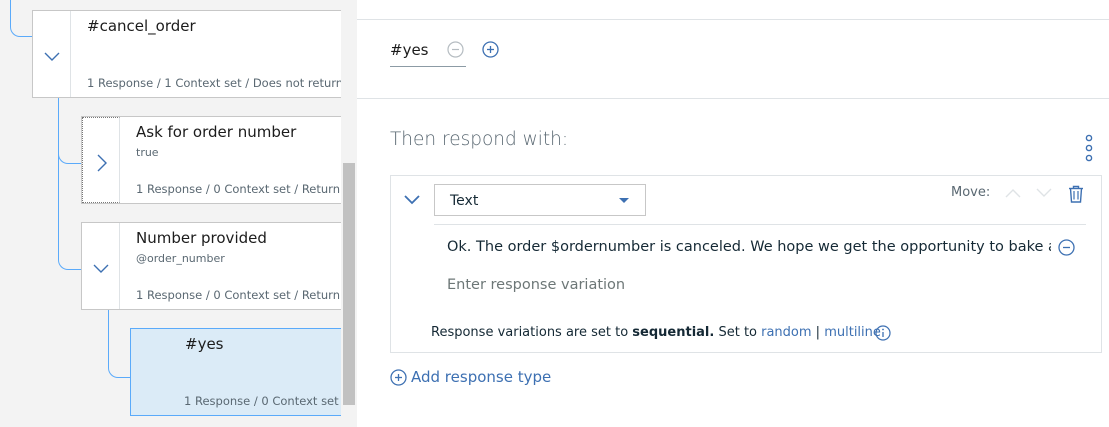 The image size is (1109, 427). What do you see at coordinates (479, 139) in the screenshot?
I see `respond-heading: Then respond with:` at bounding box center [479, 139].